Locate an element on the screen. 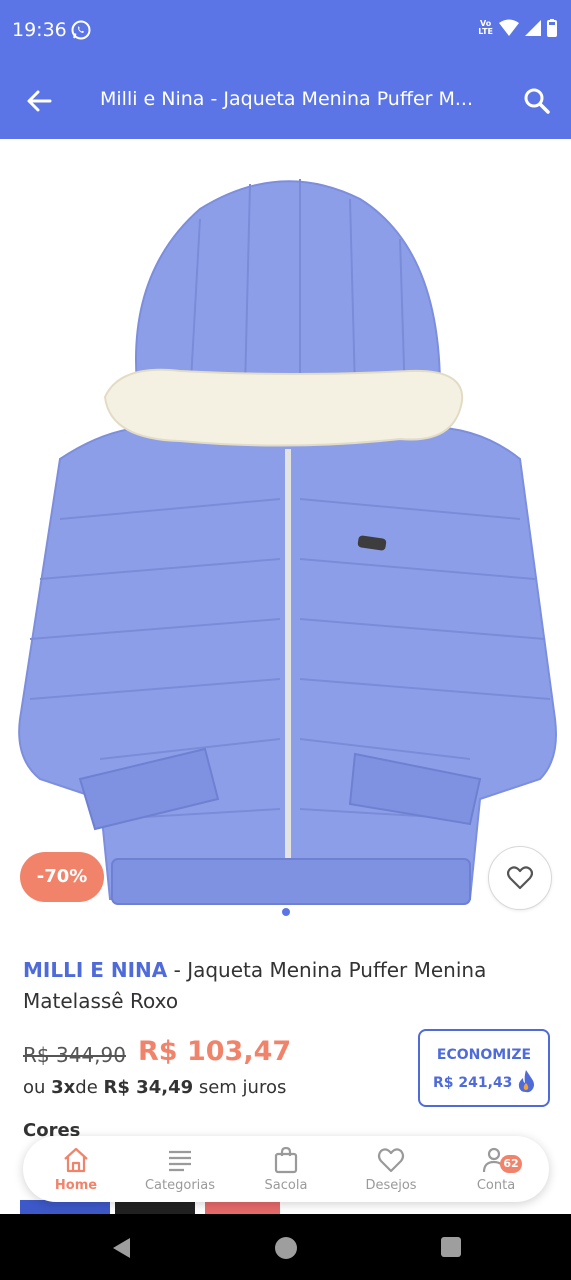 Image resolution: width=571 pixels, height=1280 pixels. nav-account-label: Conta is located at coordinates (496, 1185).